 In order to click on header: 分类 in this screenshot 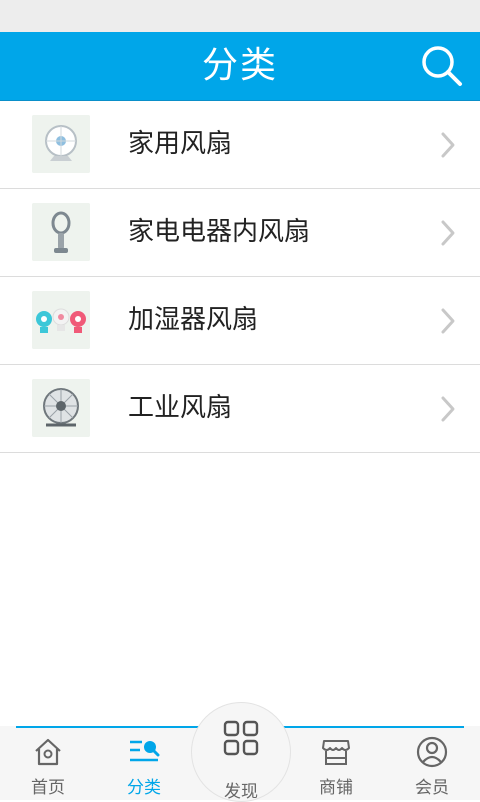, I will do `click(240, 66)`.